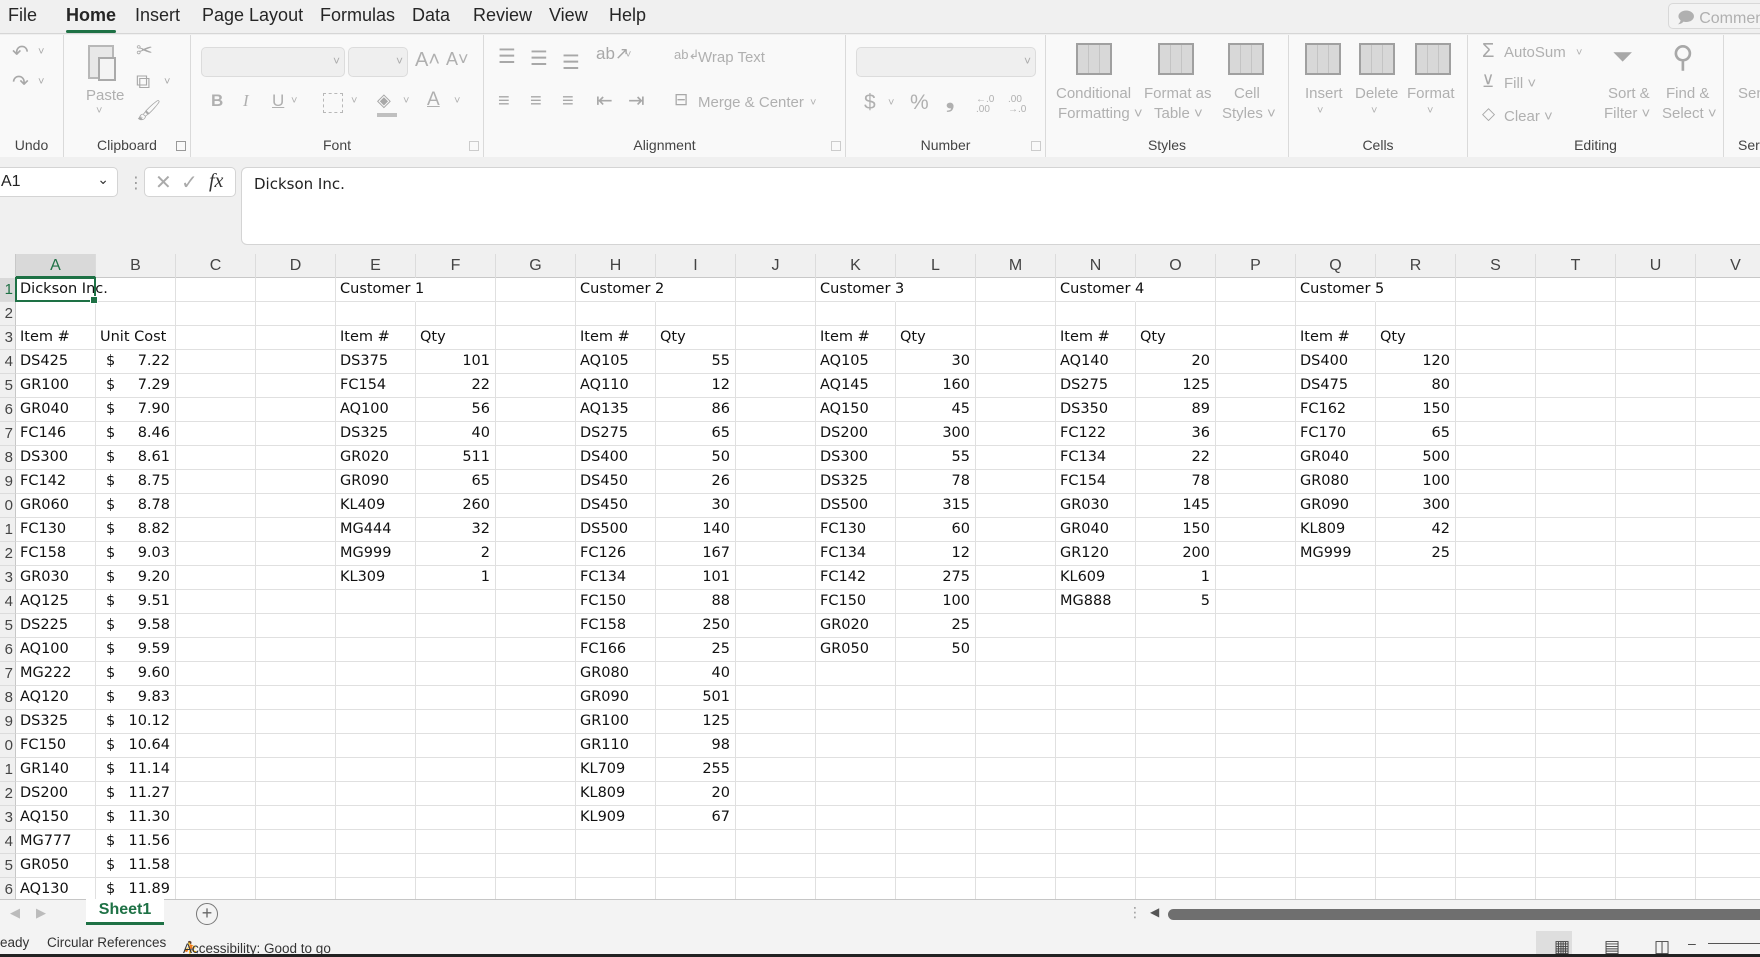  Describe the element at coordinates (502, 15) in the screenshot. I see `tab-review: Review` at that location.